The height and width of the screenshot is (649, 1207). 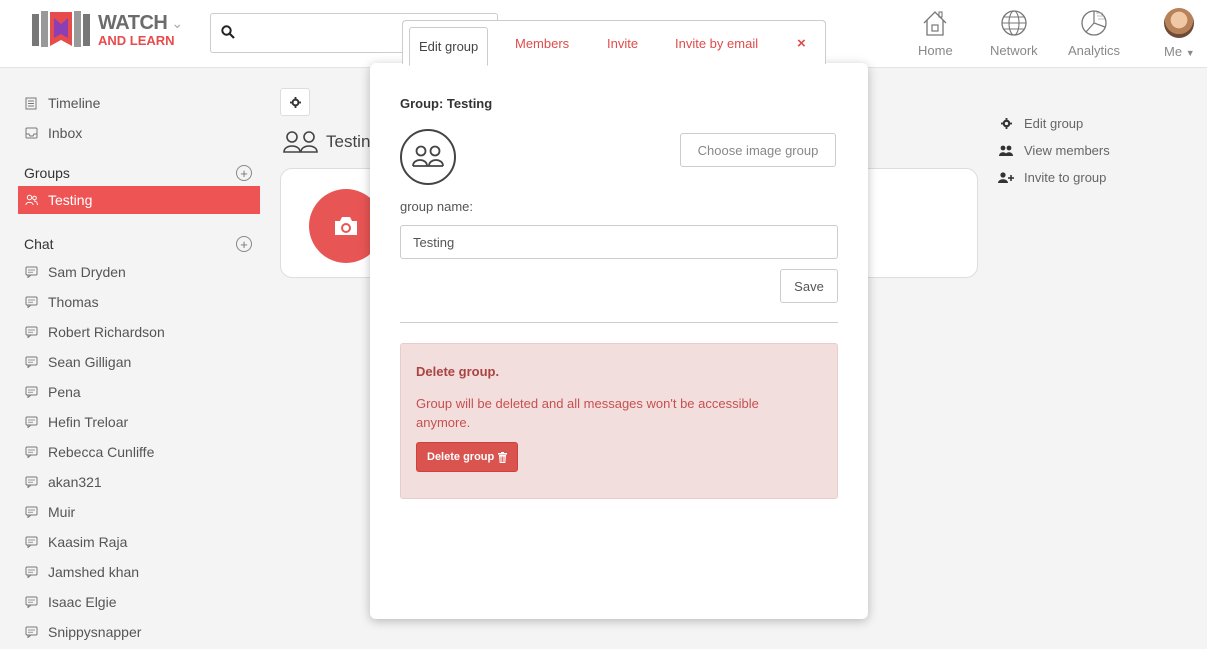 What do you see at coordinates (467, 457) in the screenshot?
I see `delete-group-button: Delete group` at bounding box center [467, 457].